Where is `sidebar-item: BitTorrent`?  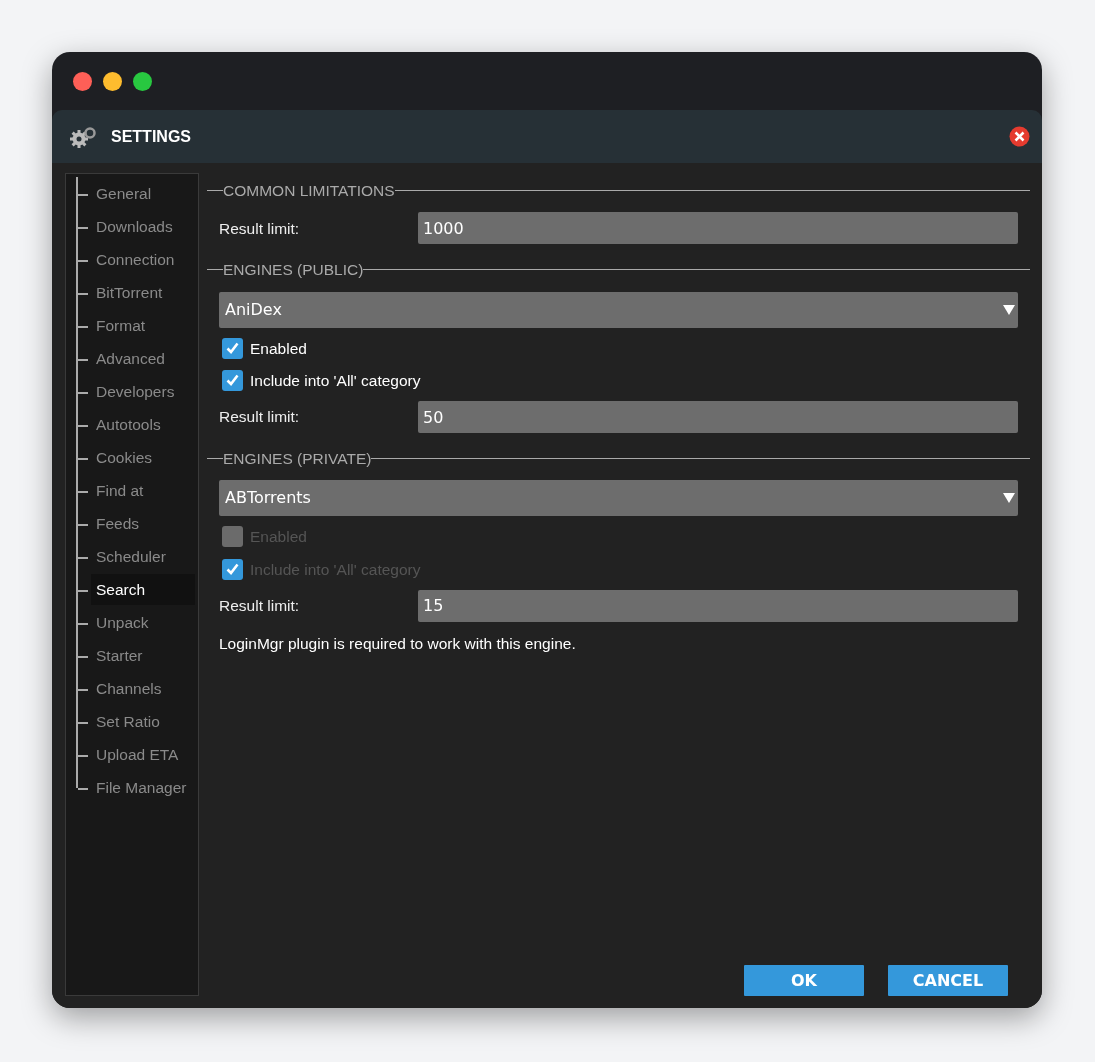 sidebar-item: BitTorrent is located at coordinates (143, 292).